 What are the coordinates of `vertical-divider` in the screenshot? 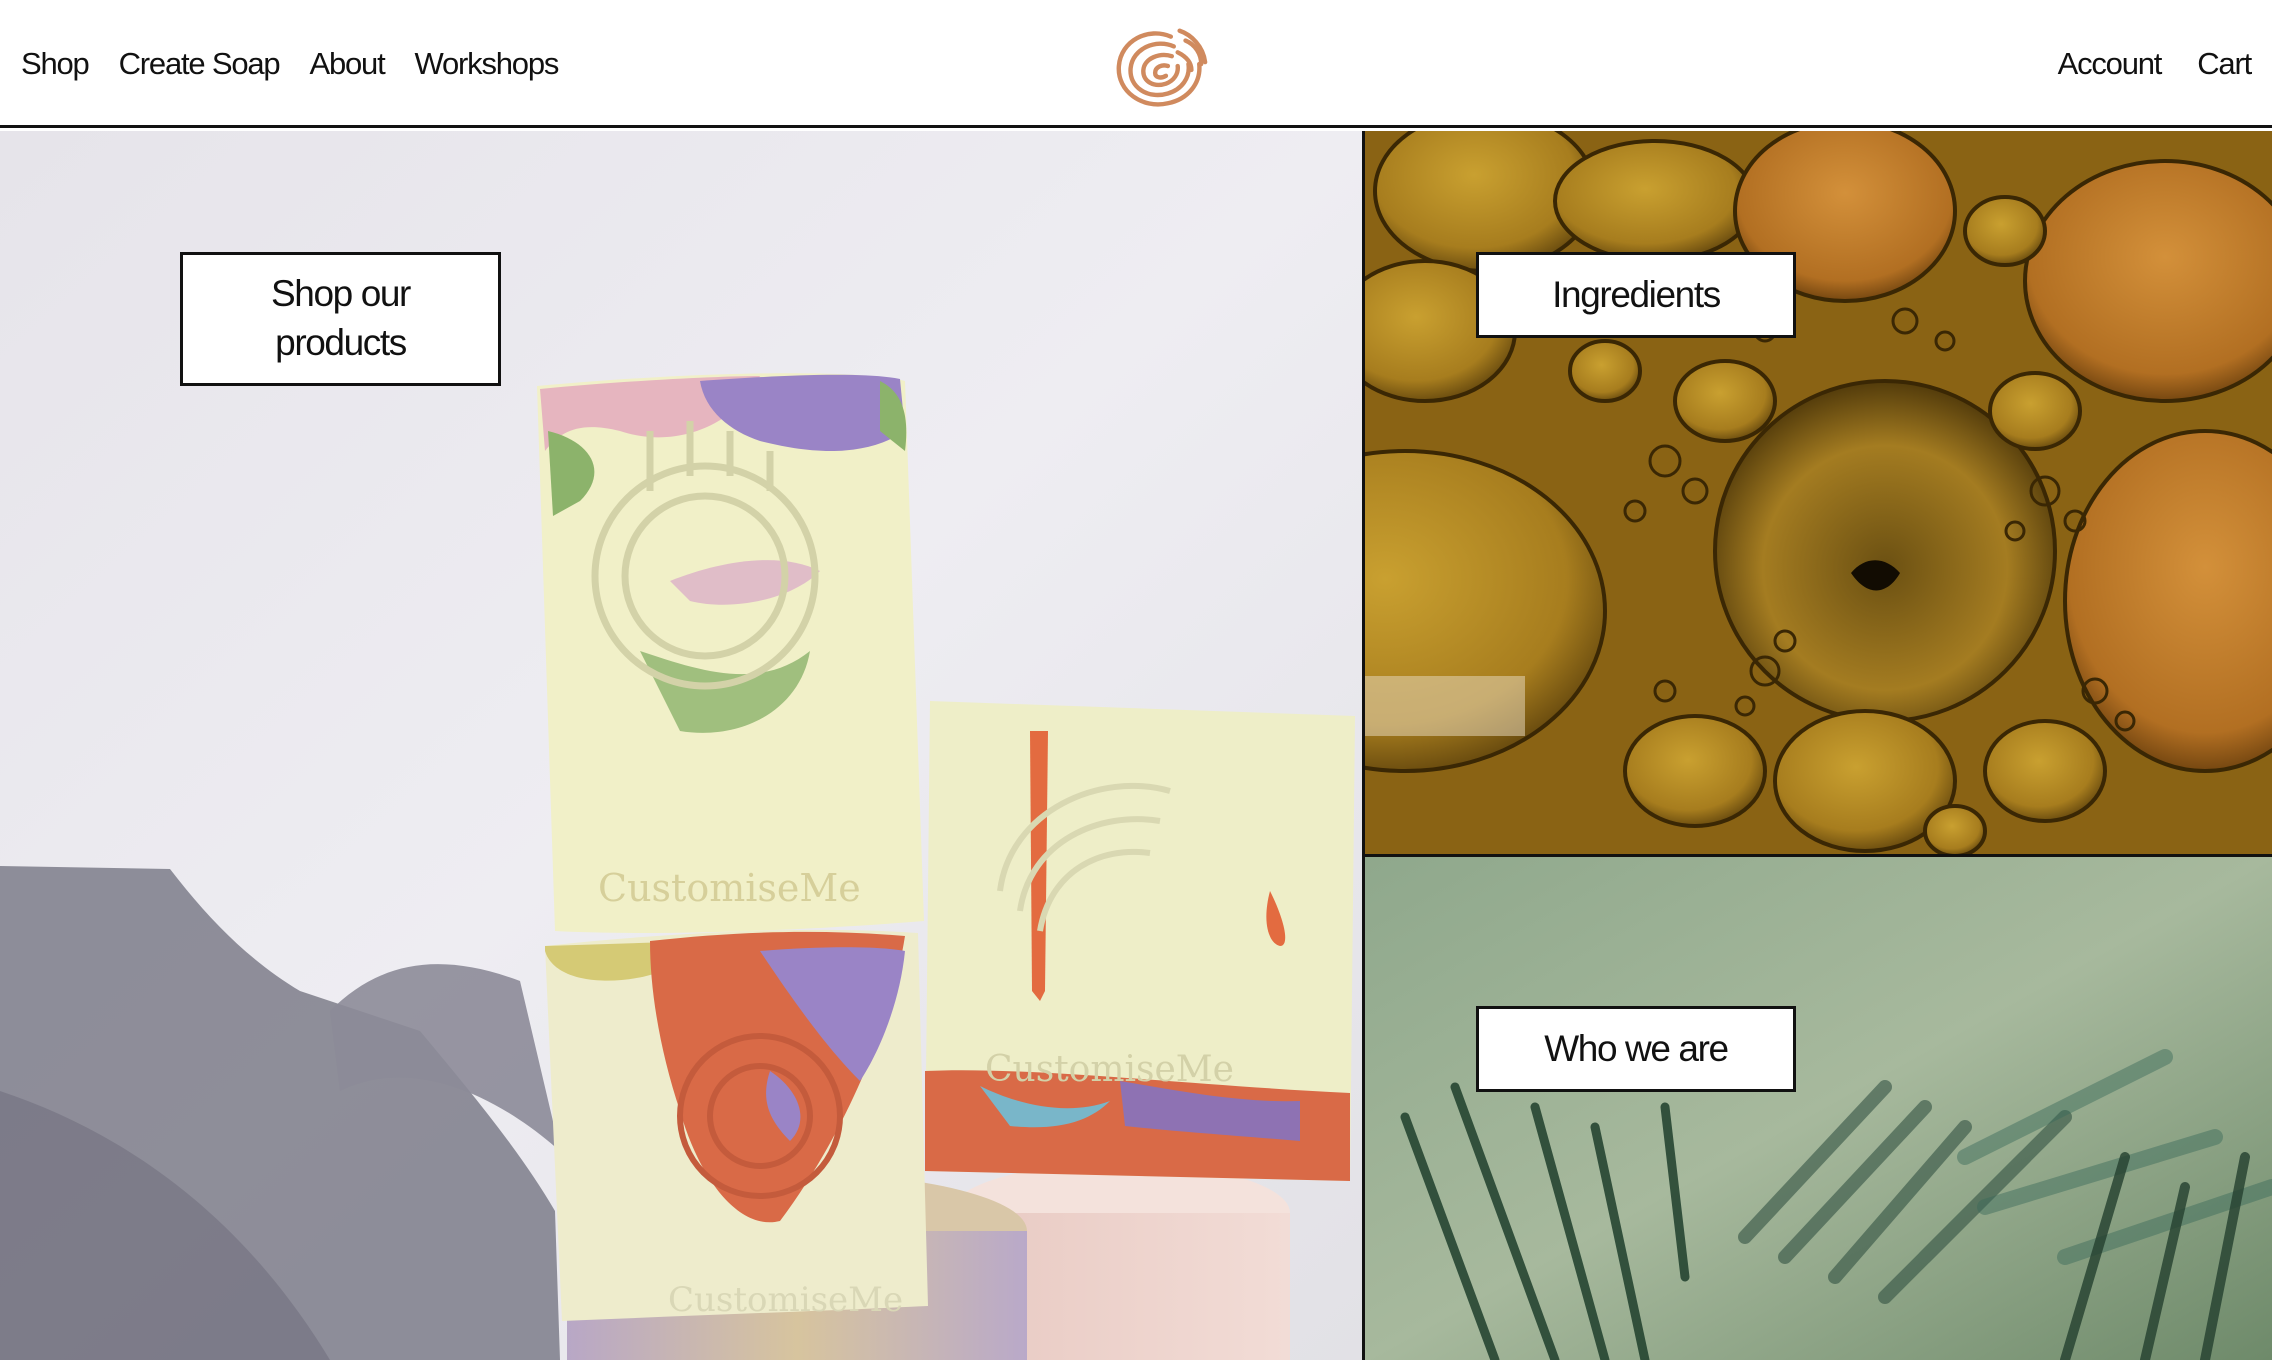 It's located at (1363, 745).